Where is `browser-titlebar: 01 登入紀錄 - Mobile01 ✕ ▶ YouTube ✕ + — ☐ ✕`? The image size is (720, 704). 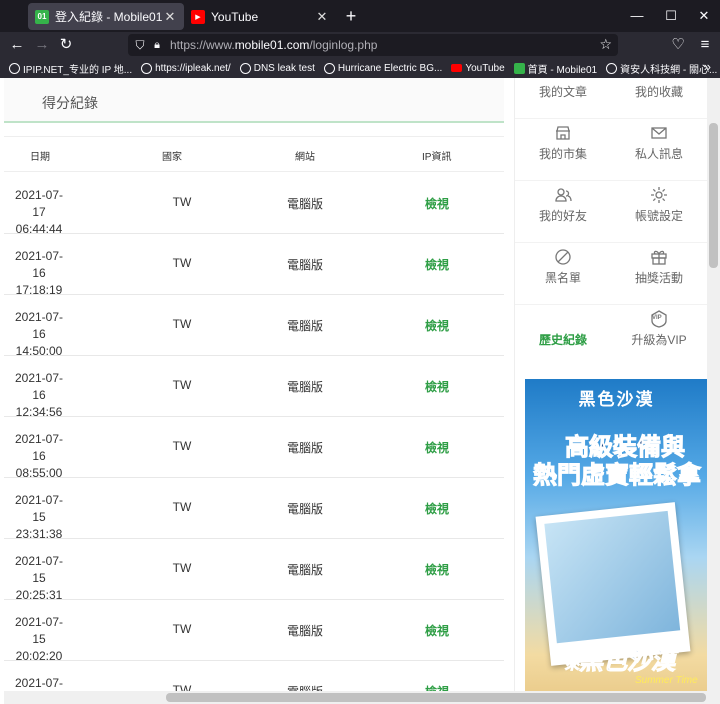
browser-titlebar: 01 登入紀錄 - Mobile01 ✕ ▶ YouTube ✕ + — ☐ ✕ is located at coordinates (360, 16).